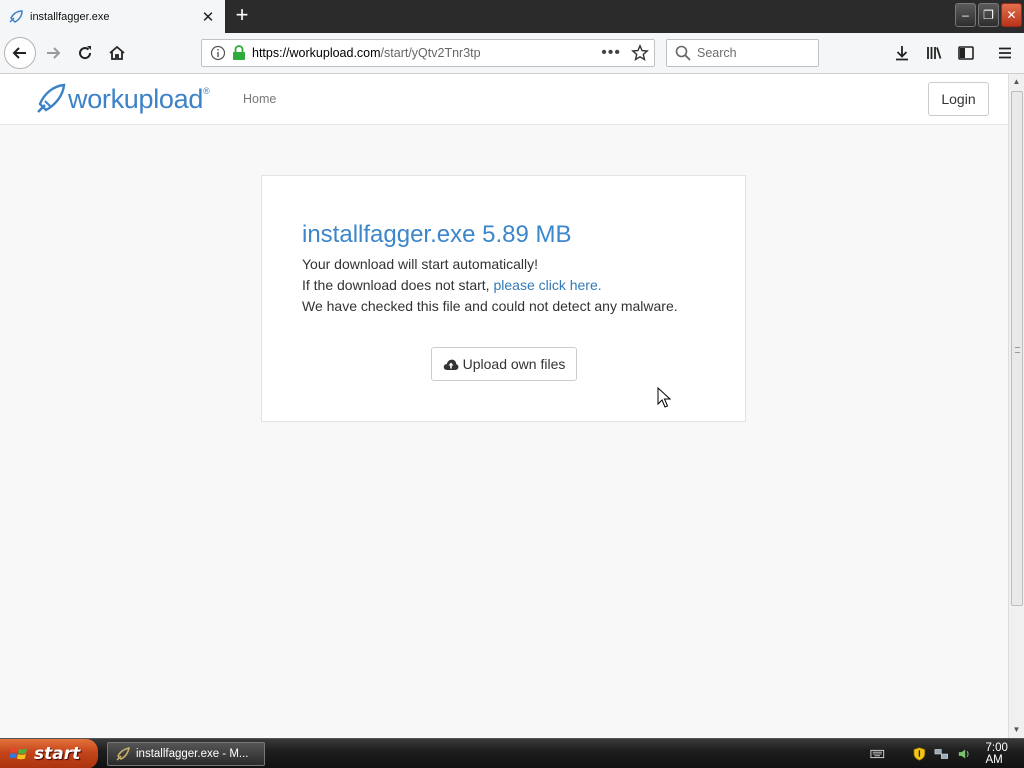  I want to click on start-button: start, so click(49, 753).